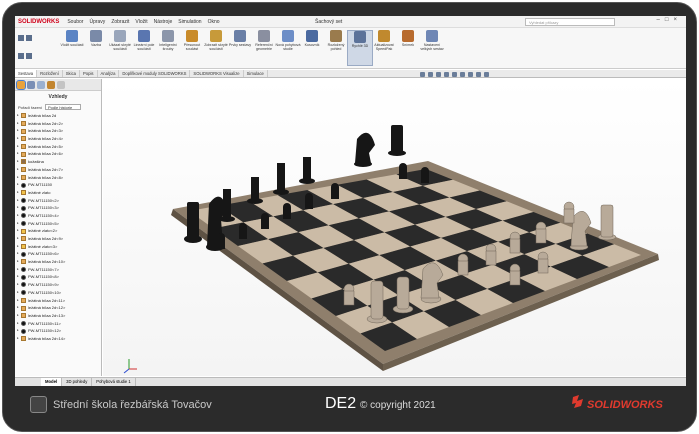 The image size is (699, 434). What do you see at coordinates (360, 48) in the screenshot?
I see `ribbon-button: Rychlé 3D` at bounding box center [360, 48].